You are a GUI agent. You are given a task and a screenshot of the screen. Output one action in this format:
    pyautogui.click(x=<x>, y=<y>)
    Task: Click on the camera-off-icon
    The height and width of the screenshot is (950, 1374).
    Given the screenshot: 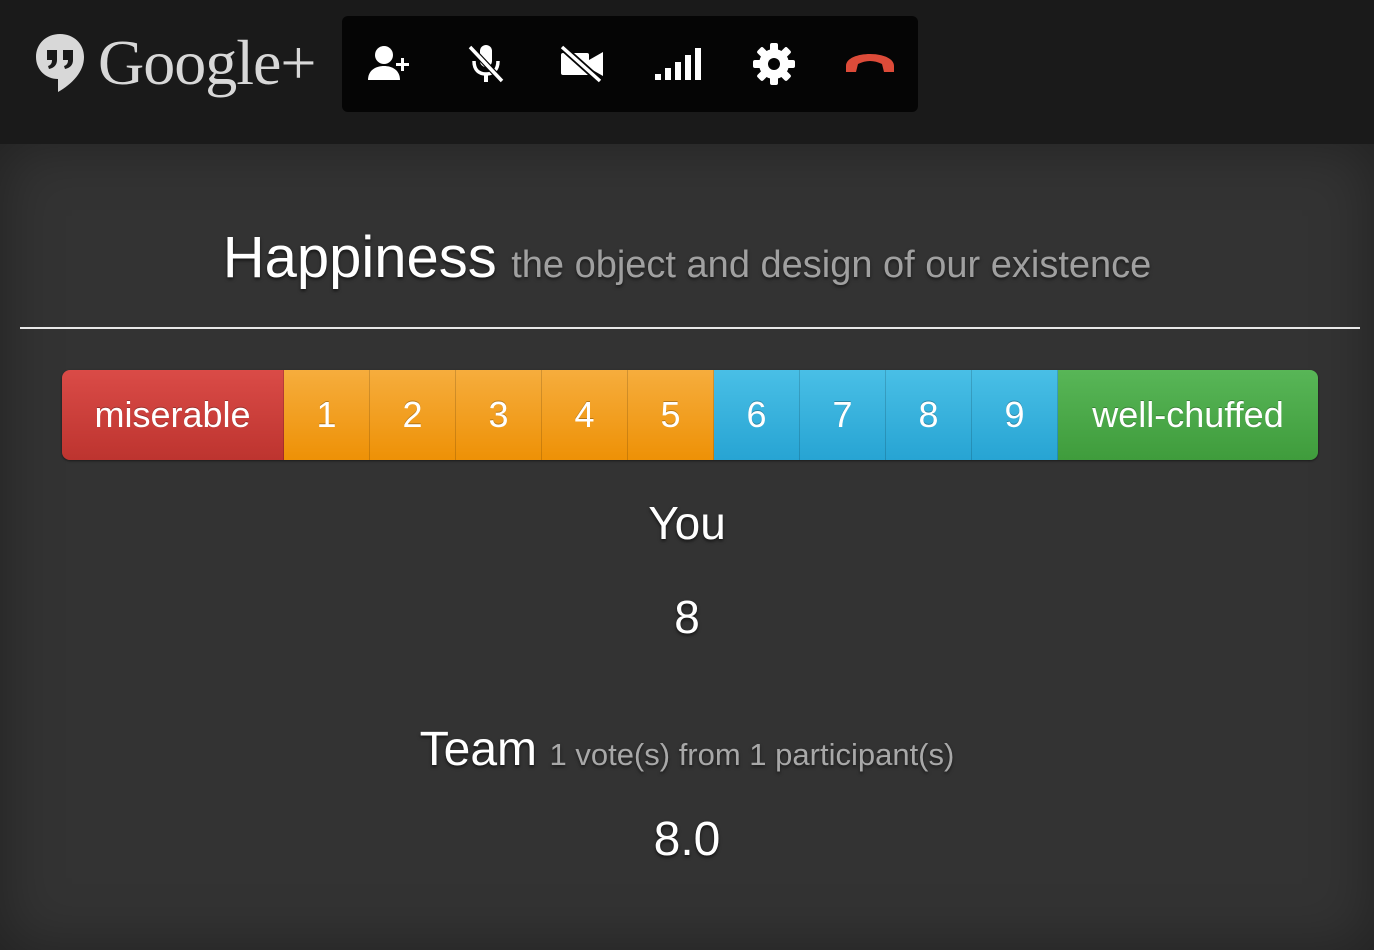 What is the action you would take?
    pyautogui.click(x=581, y=64)
    